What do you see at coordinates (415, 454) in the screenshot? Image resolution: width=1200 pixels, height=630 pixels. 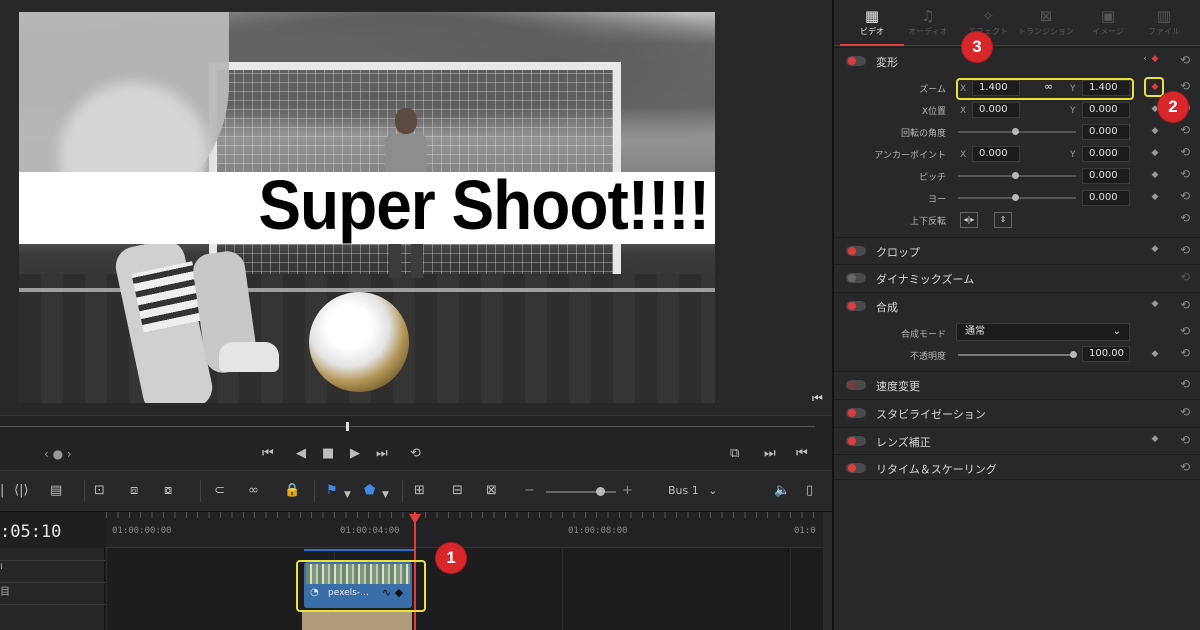 I see `loop-icon: ⟲` at bounding box center [415, 454].